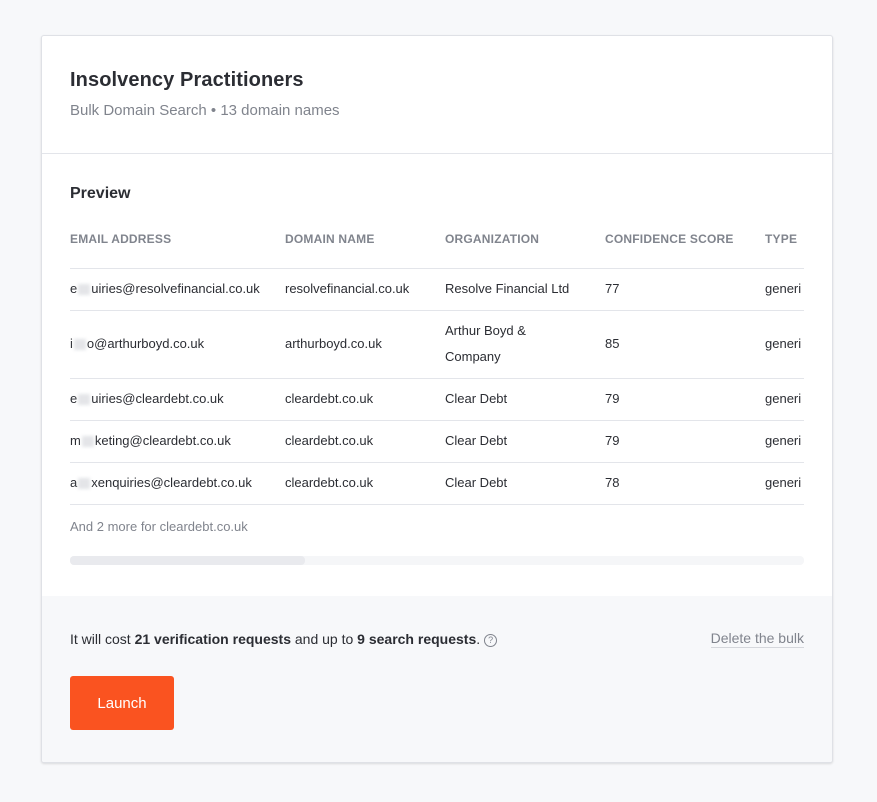 This screenshot has height=802, width=877. Describe the element at coordinates (100, 193) in the screenshot. I see `preview-title: Preview` at that location.